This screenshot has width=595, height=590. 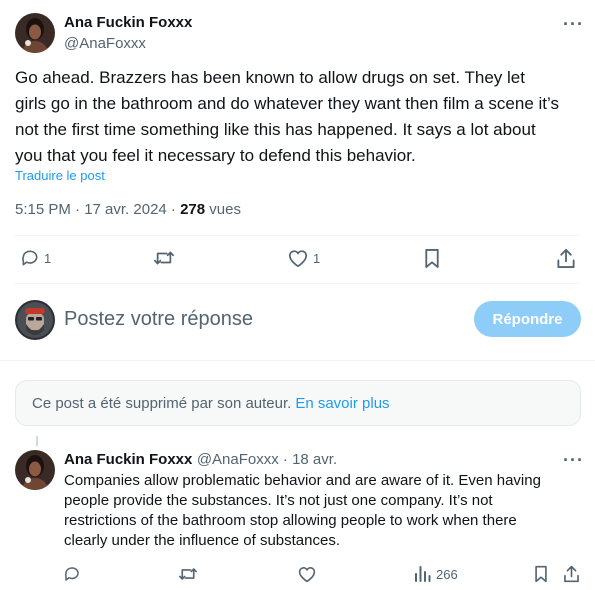 I want to click on more-icon: ···, so click(x=573, y=24).